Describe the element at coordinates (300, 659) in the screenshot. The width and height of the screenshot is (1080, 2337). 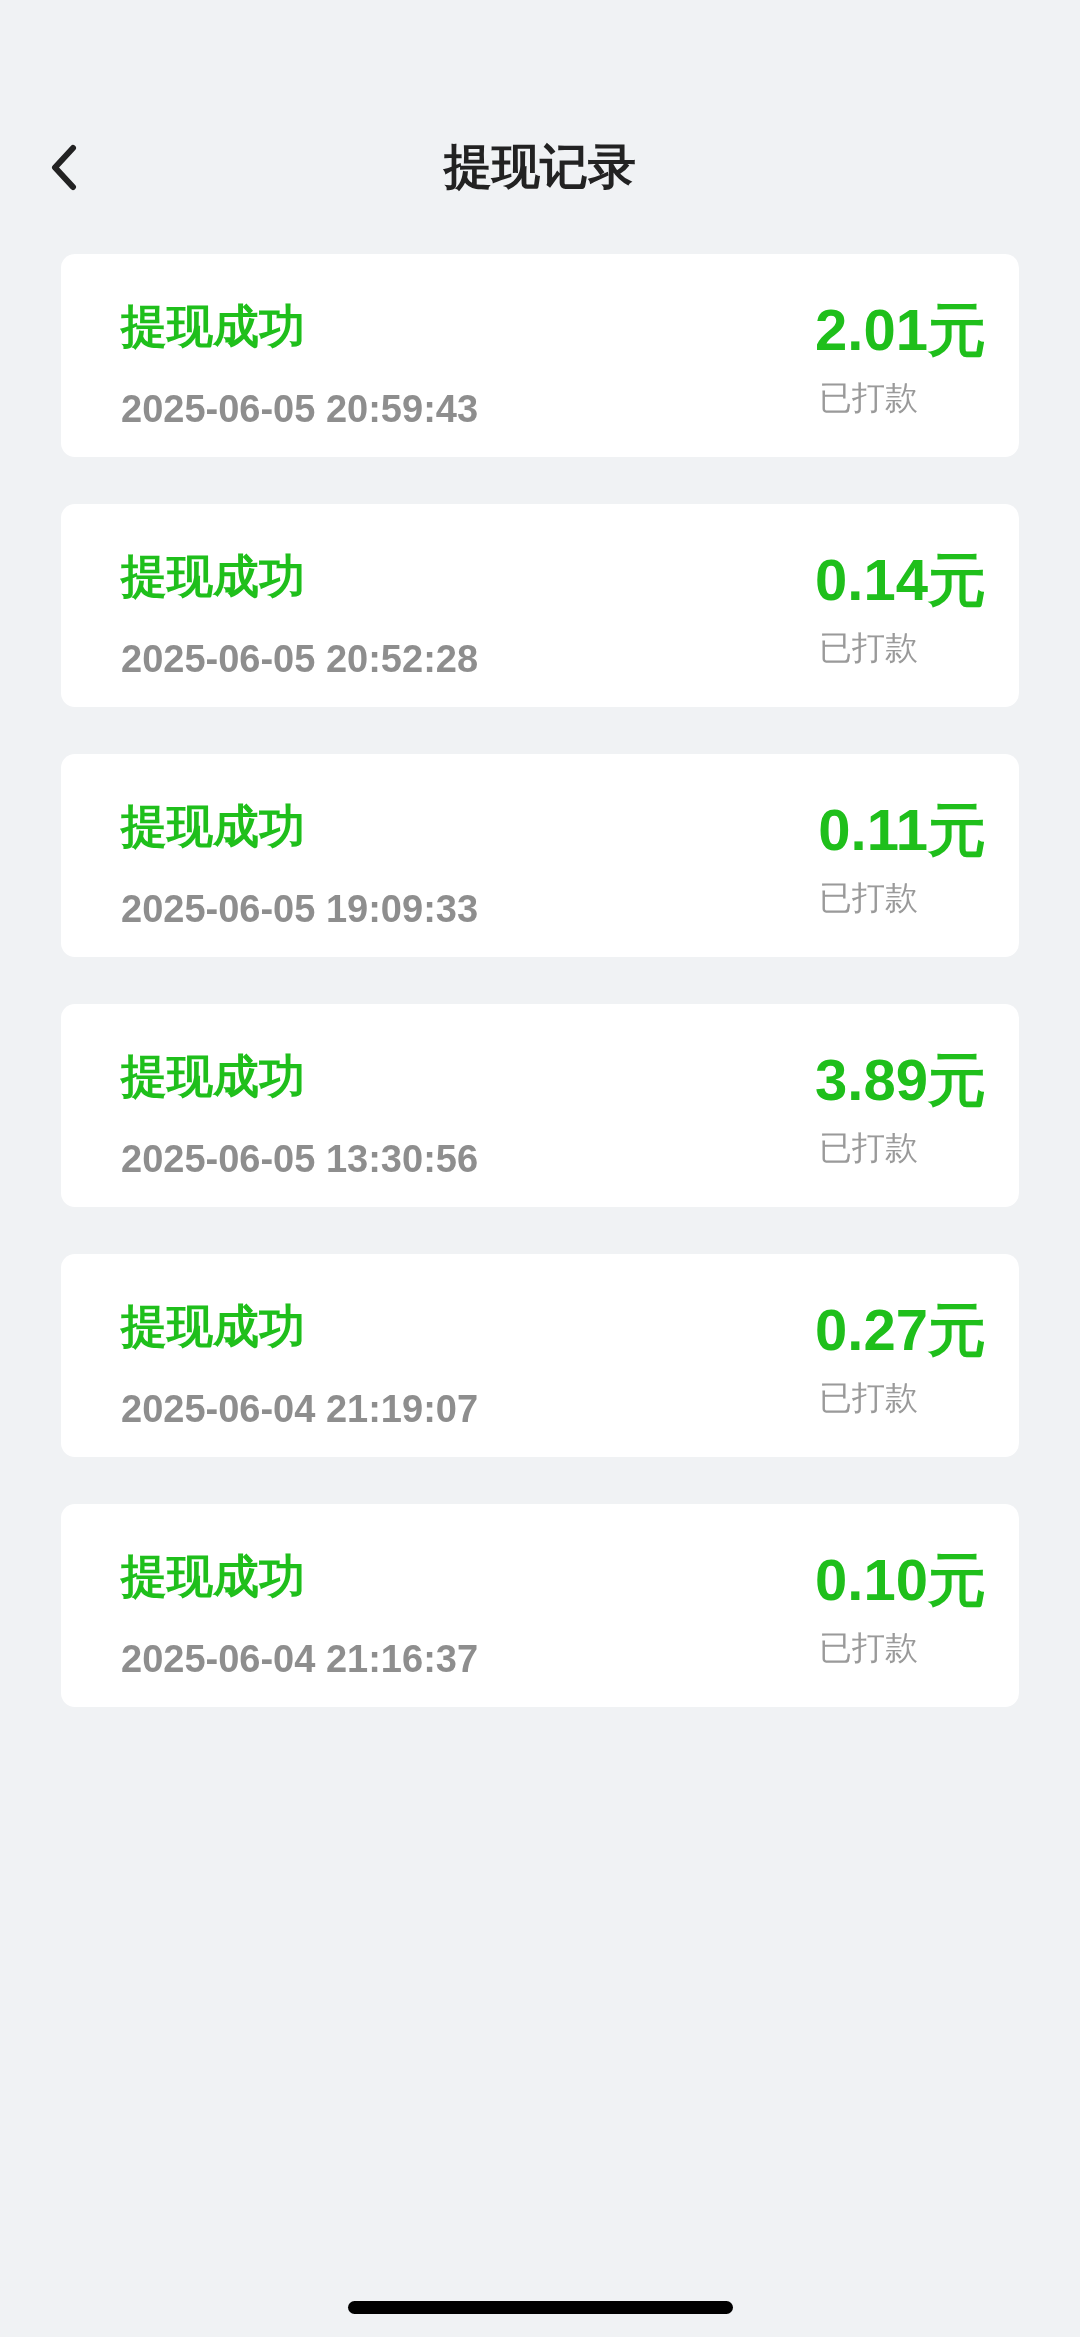
I see `record-time: 2025-06-05 20:52:28` at that location.